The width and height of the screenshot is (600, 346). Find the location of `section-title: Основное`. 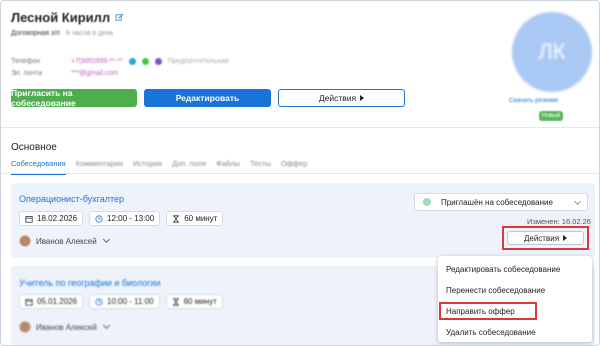

section-title: Основное is located at coordinates (34, 147).